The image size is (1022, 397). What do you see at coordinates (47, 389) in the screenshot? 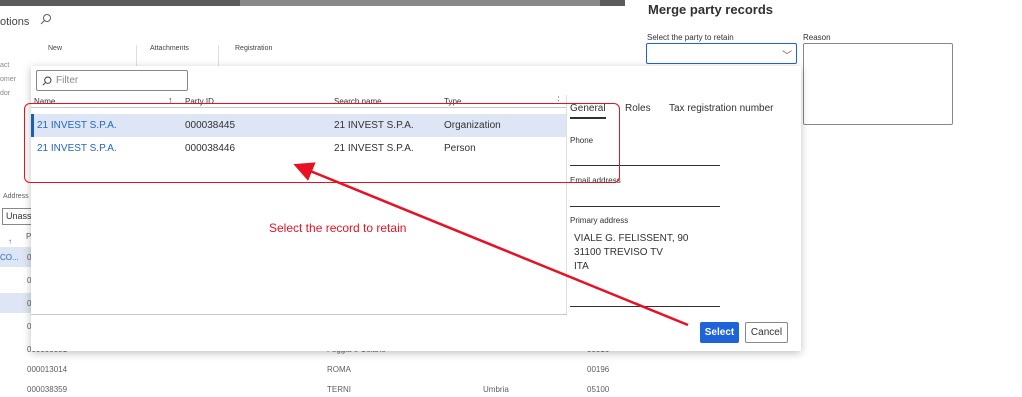
I see `table-cell: 000038359` at bounding box center [47, 389].